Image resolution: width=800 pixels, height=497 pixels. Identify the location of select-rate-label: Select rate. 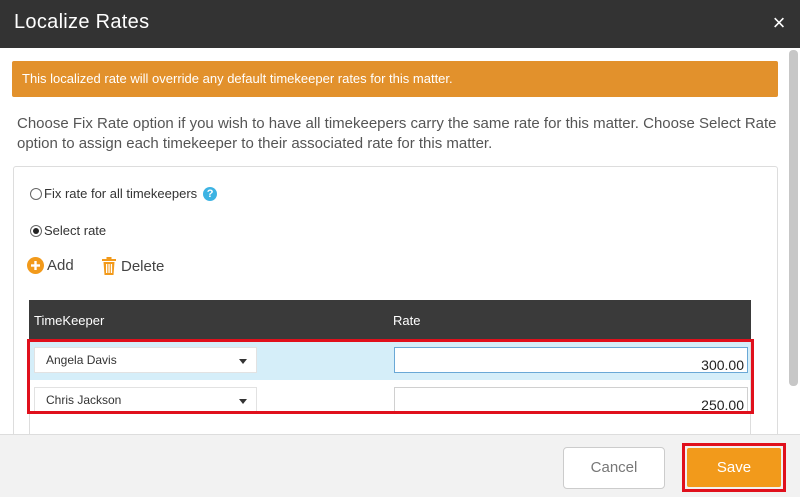
(75, 230).